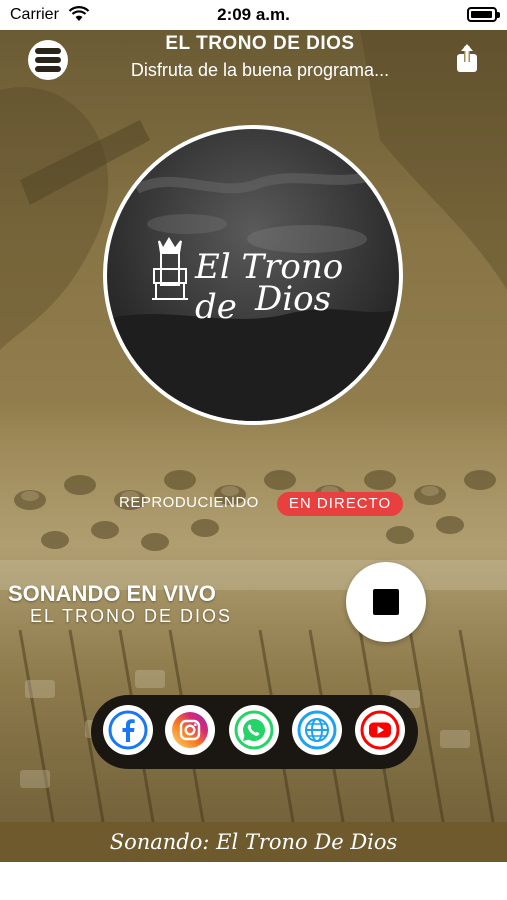 This screenshot has height=900, width=507. I want to click on whatsapp-button, so click(254, 730).